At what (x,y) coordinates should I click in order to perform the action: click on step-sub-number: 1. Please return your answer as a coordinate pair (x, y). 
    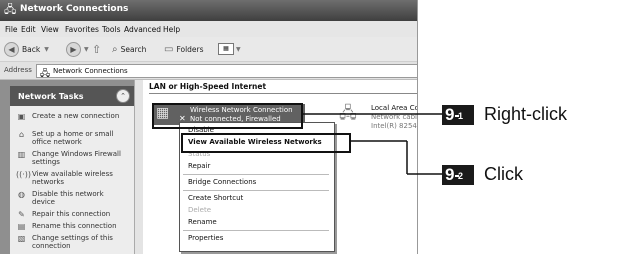
    Looking at the image, I should click on (461, 115).